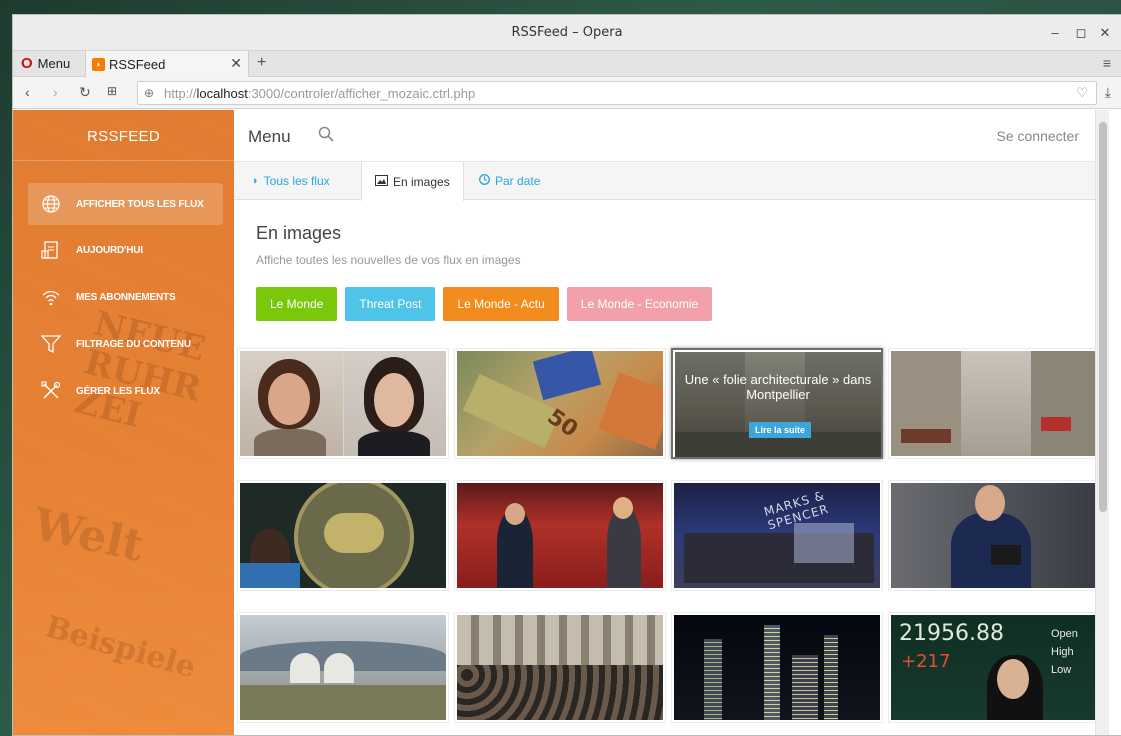 The width and height of the screenshot is (1121, 736). Describe the element at coordinates (639, 304) in the screenshot. I see `filter-button-le-monde-economie: Le Monde - Economie` at that location.